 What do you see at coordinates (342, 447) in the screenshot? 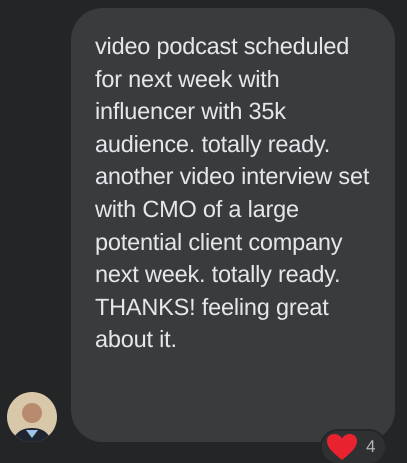
I see `heart-icon` at bounding box center [342, 447].